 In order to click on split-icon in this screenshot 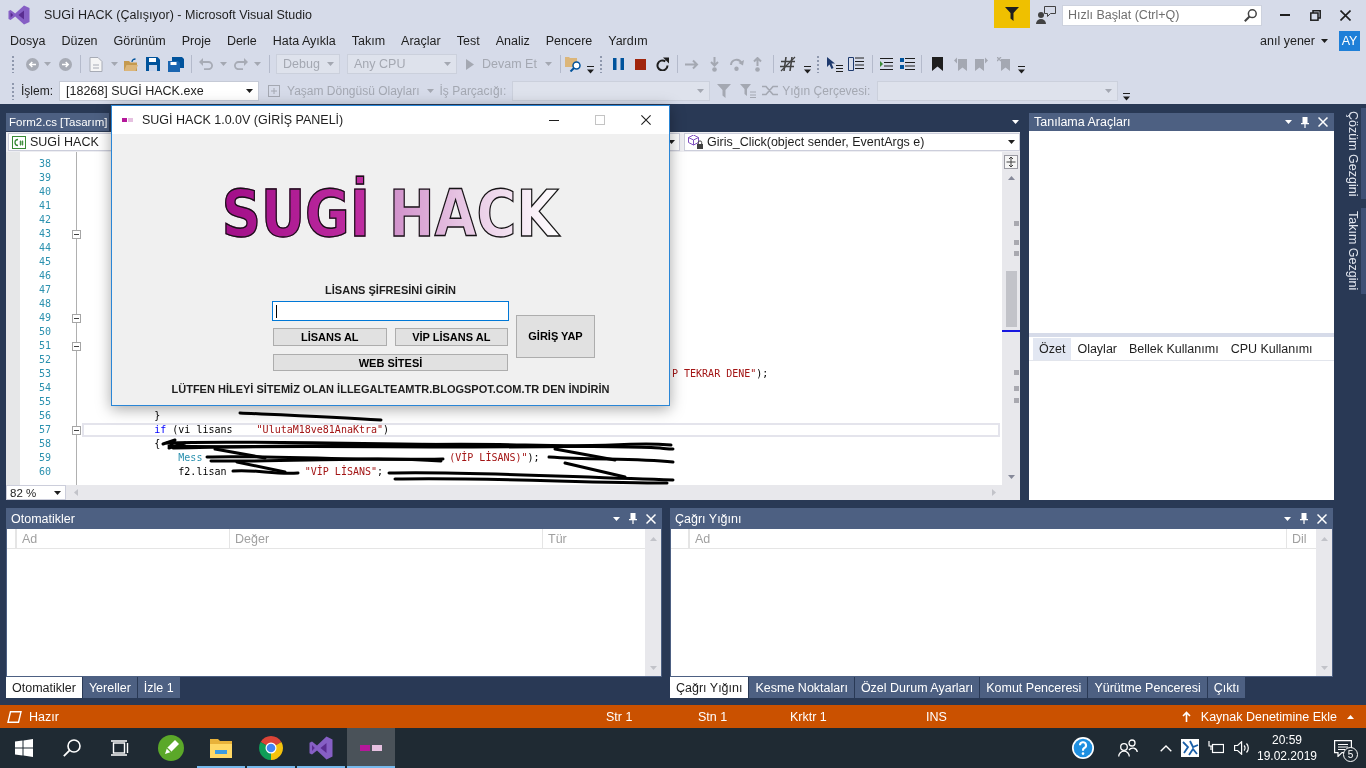, I will do `click(1011, 162)`.